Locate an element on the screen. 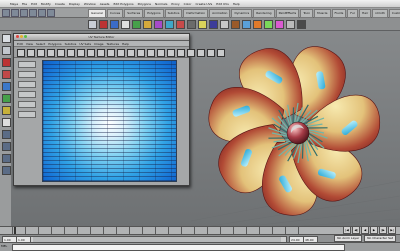 The height and width of the screenshot is (251, 400). four-view-layout-icon is located at coordinates (6, 146).